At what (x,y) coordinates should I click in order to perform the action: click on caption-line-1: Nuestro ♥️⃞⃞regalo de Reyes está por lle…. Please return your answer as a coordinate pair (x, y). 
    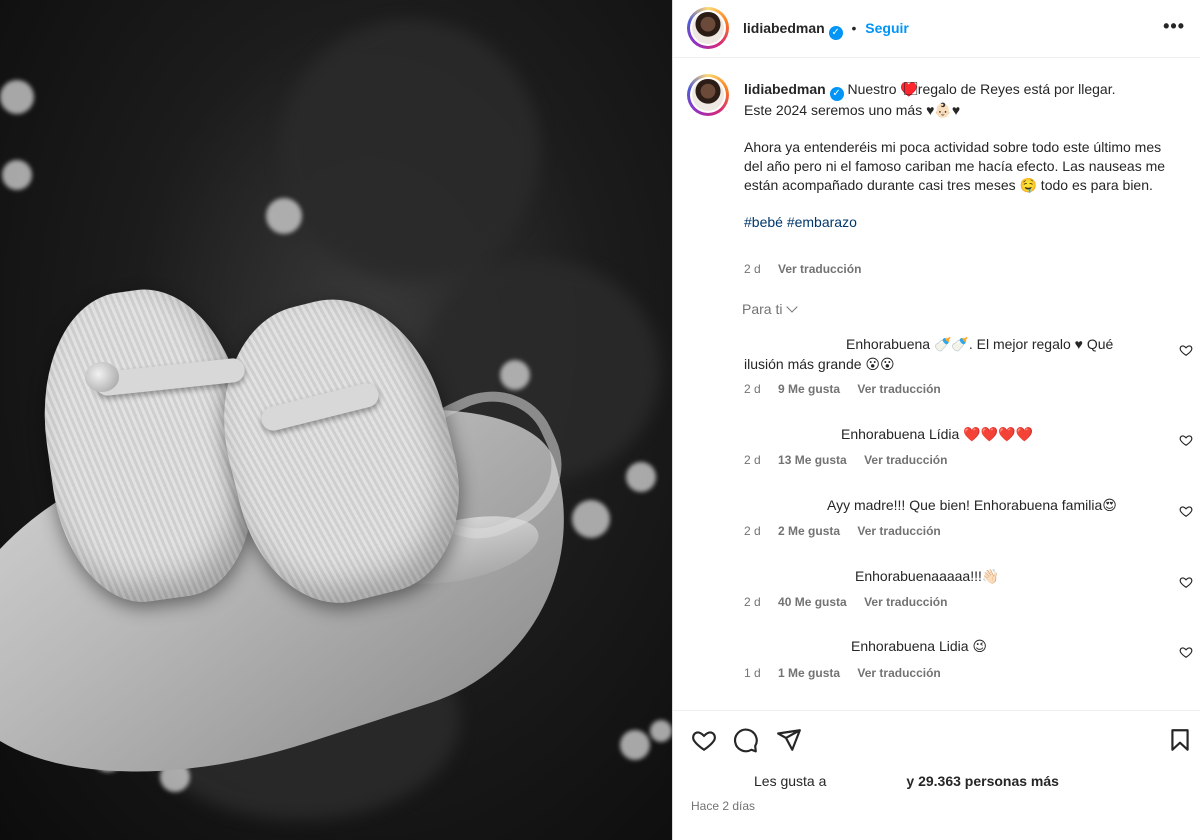
    Looking at the image, I should click on (981, 89).